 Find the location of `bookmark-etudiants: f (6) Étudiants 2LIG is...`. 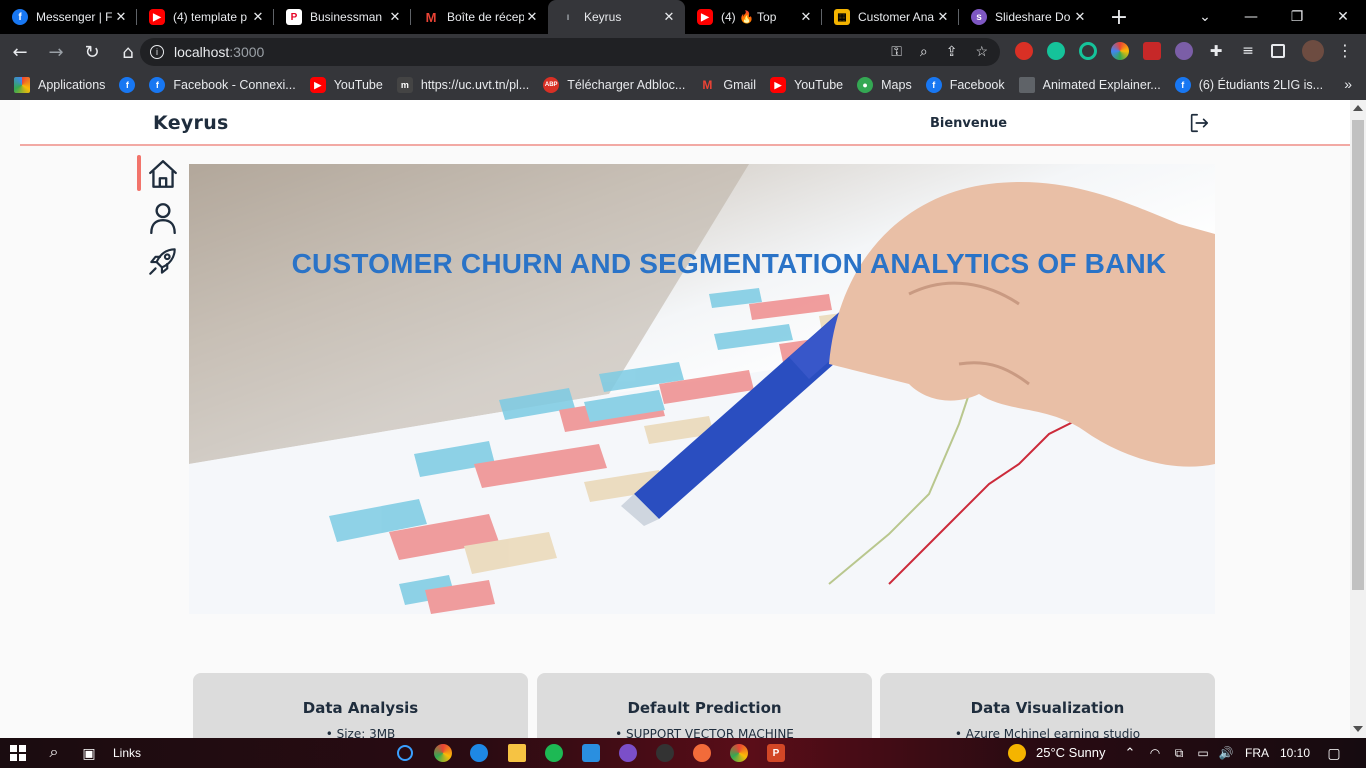

bookmark-etudiants: f (6) Étudiants 2LIG is... is located at coordinates (1248, 85).